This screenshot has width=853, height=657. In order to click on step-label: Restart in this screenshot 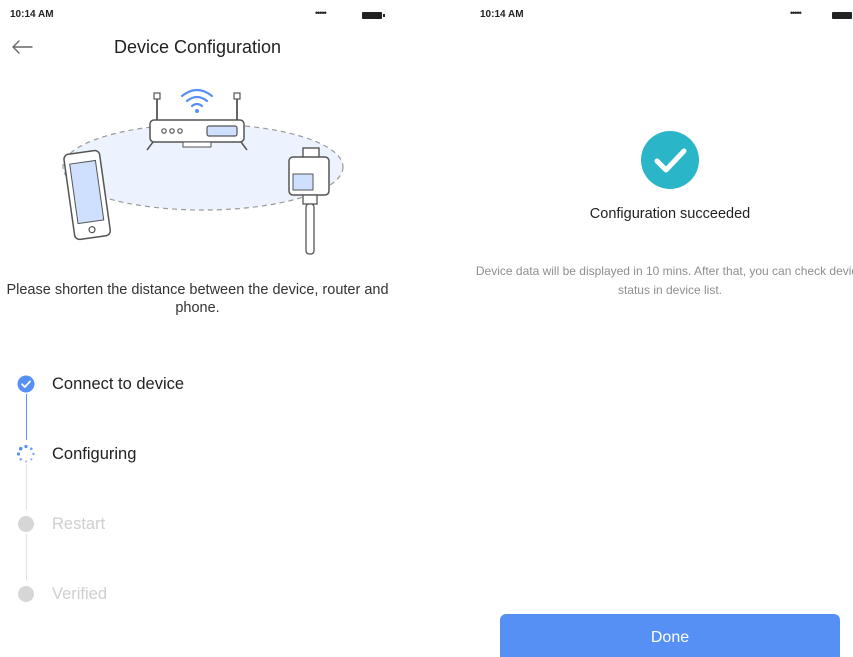, I will do `click(79, 523)`.